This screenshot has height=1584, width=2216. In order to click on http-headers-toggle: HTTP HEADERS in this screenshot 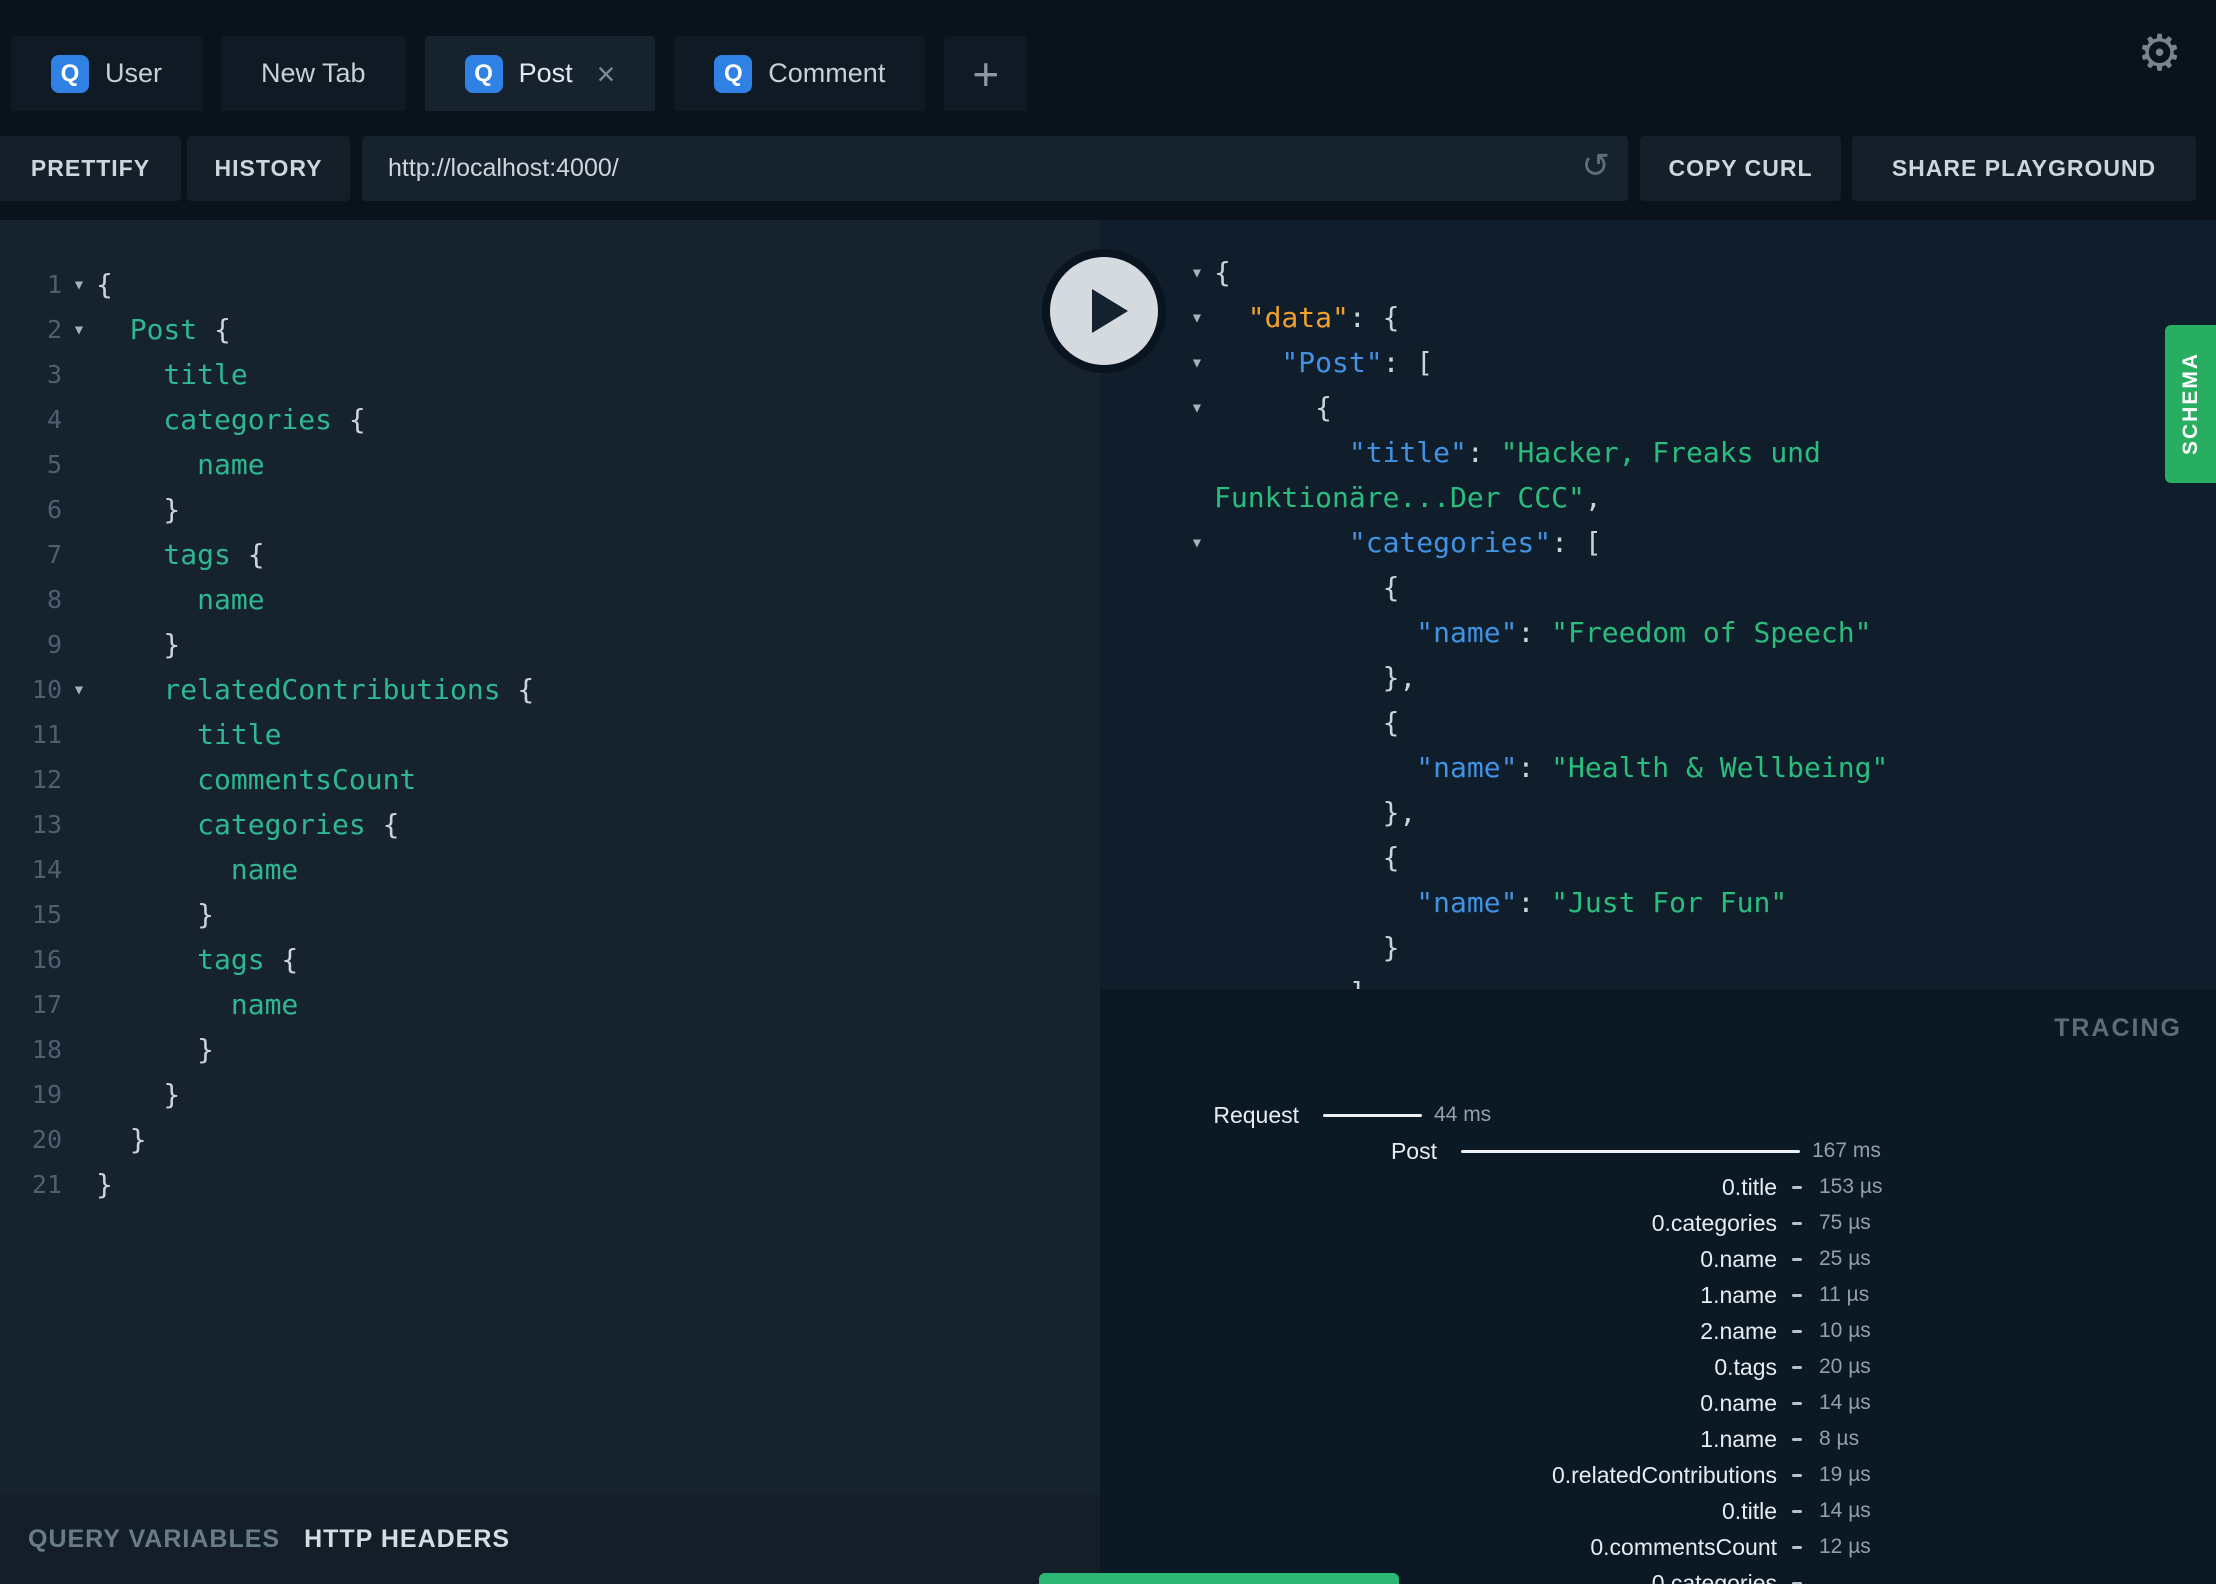, I will do `click(407, 1539)`.